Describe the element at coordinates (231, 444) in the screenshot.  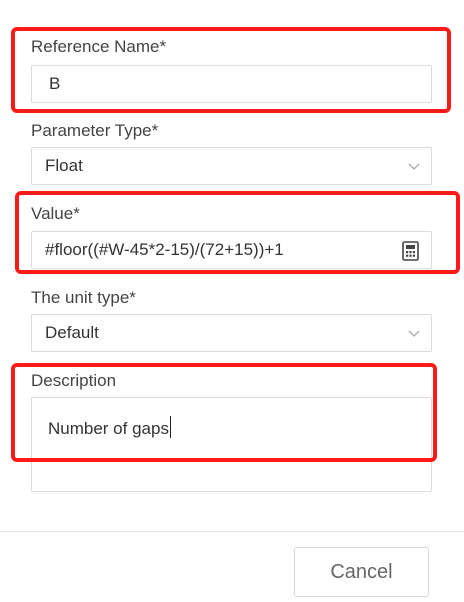
I see `description-textarea: Number of gaps` at that location.